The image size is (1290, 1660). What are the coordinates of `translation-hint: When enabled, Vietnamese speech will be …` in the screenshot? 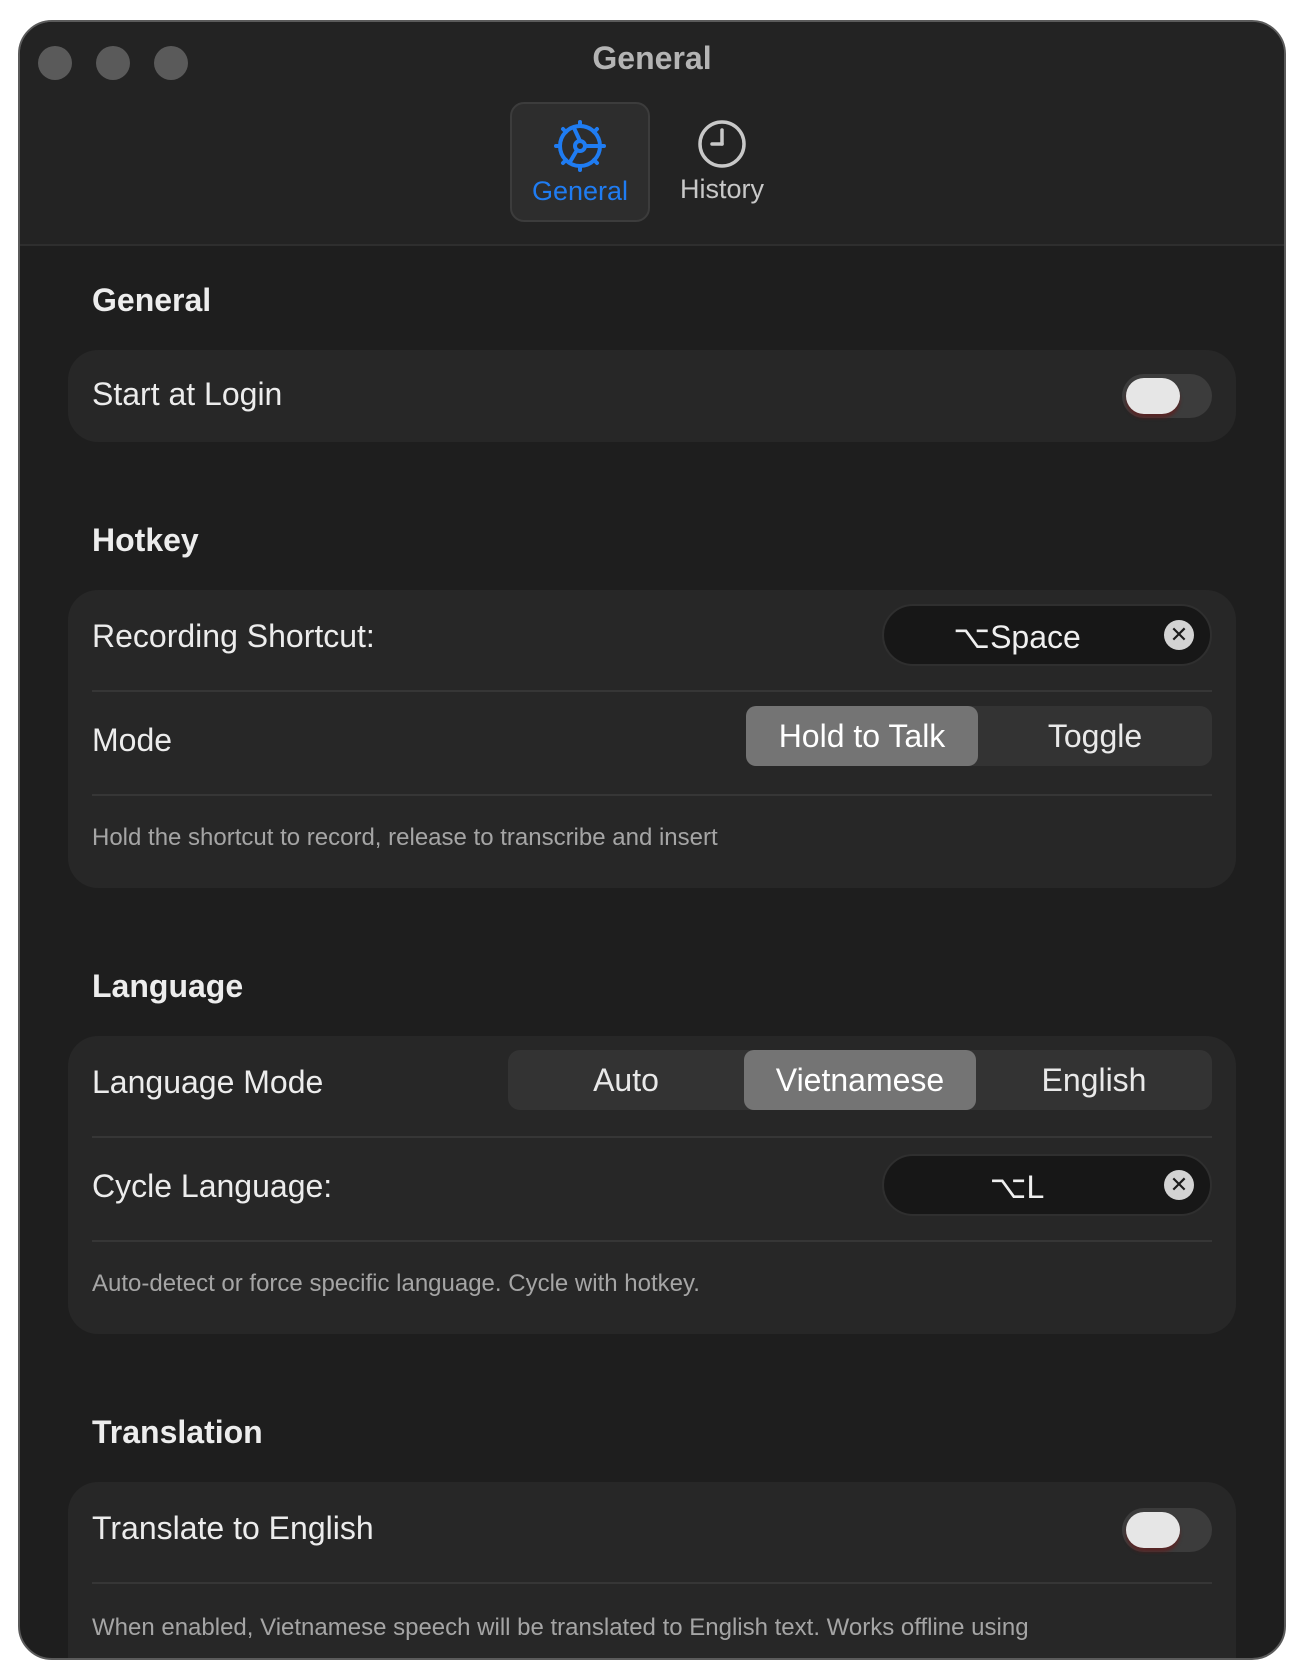 It's located at (560, 1627).